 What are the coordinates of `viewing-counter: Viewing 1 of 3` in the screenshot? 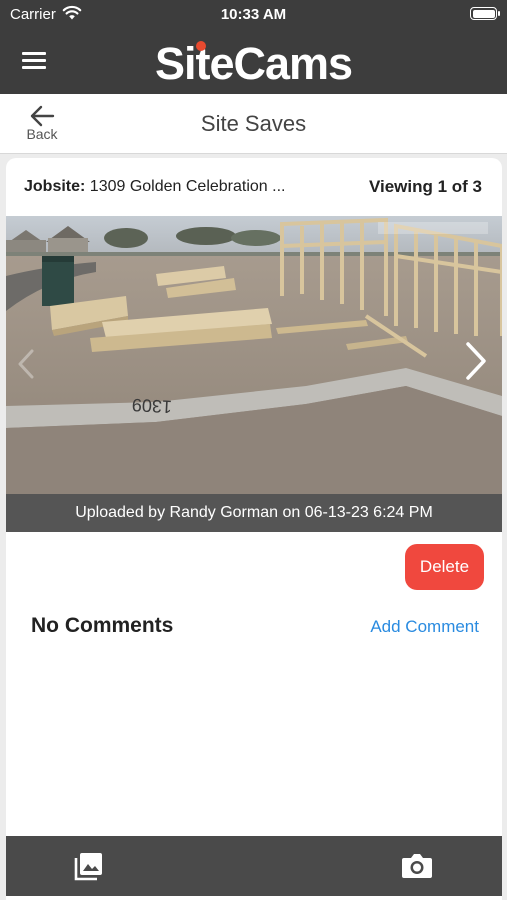 It's located at (425, 186).